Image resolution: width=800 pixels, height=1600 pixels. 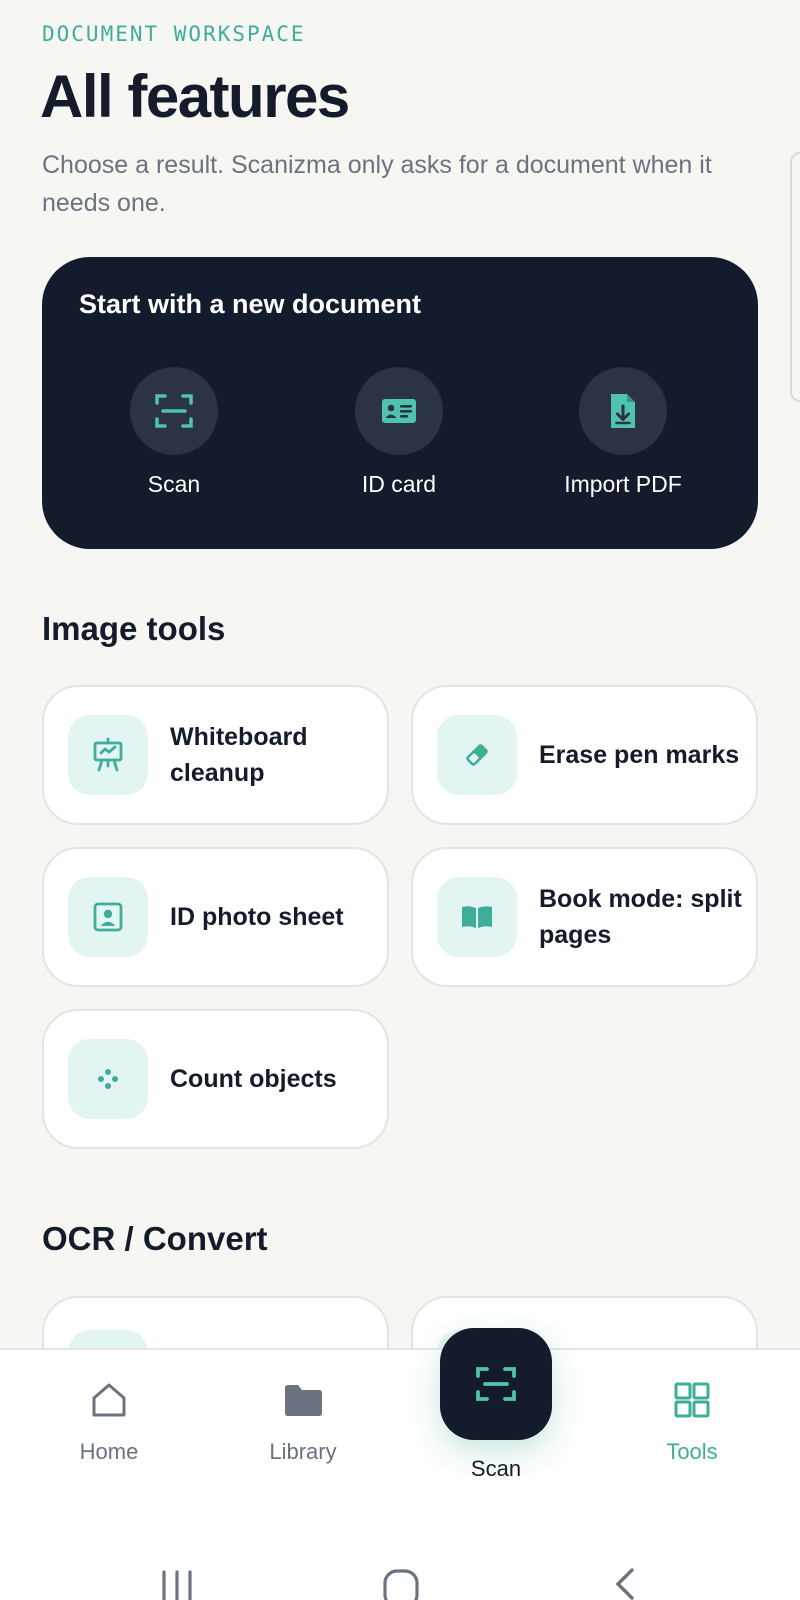 What do you see at coordinates (134, 628) in the screenshot?
I see `image-tools-title: Image tools` at bounding box center [134, 628].